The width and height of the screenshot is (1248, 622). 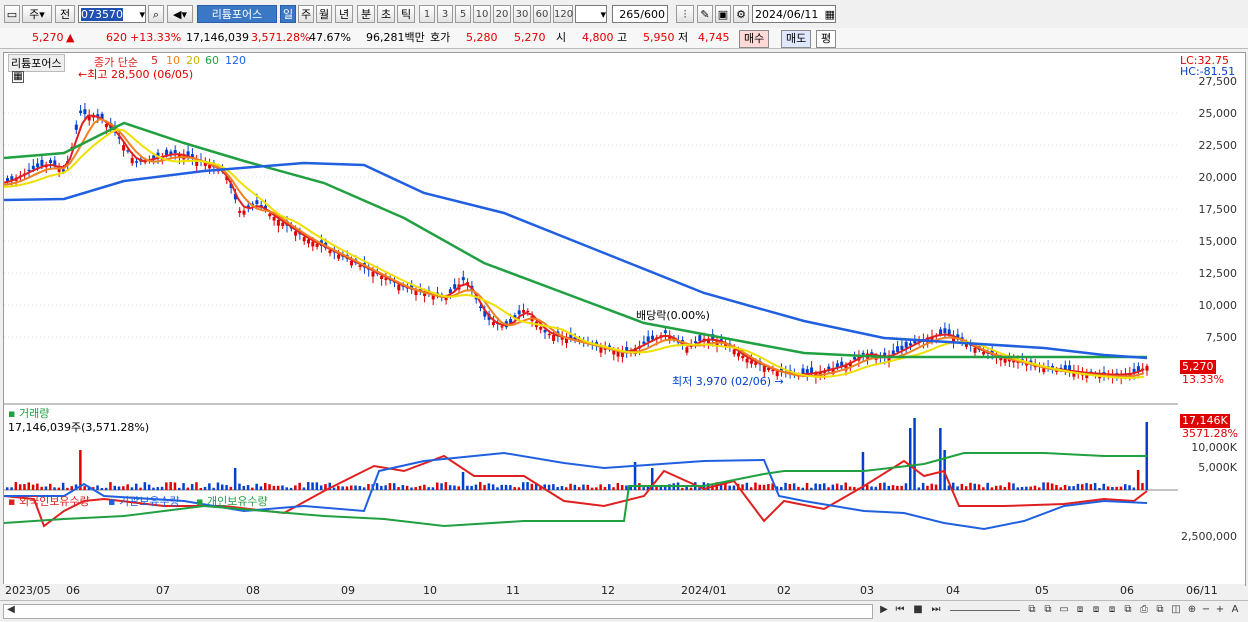 What do you see at coordinates (18, 77) in the screenshot?
I see `grid-toggle-icon: ▦` at bounding box center [18, 77].